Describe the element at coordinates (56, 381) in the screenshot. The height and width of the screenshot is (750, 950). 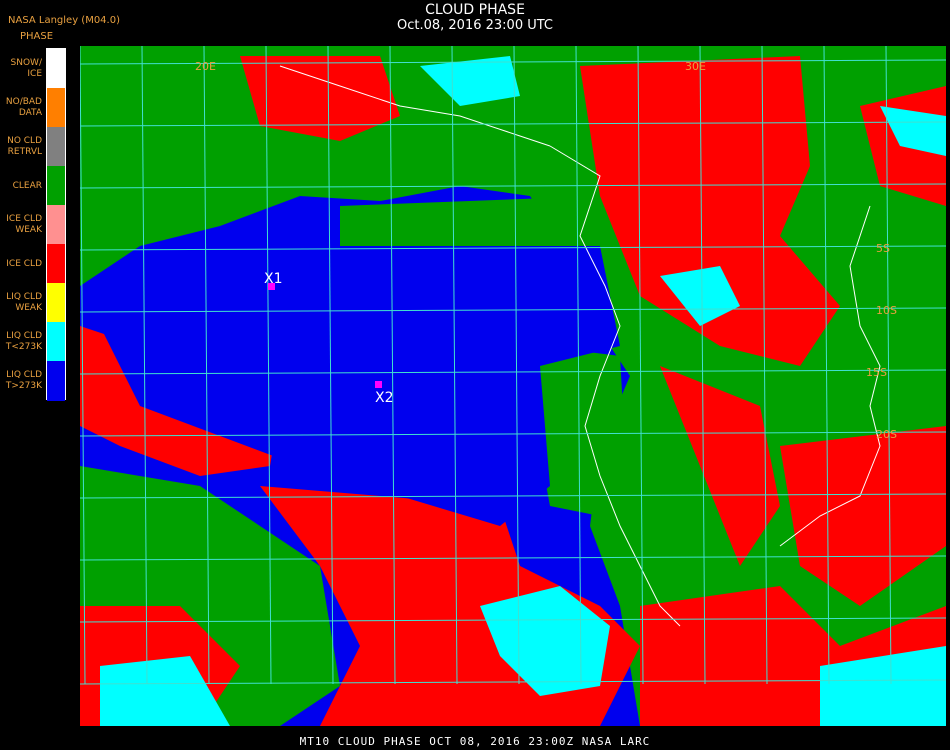
I see `legend-swatch-liq-cld-warm` at that location.